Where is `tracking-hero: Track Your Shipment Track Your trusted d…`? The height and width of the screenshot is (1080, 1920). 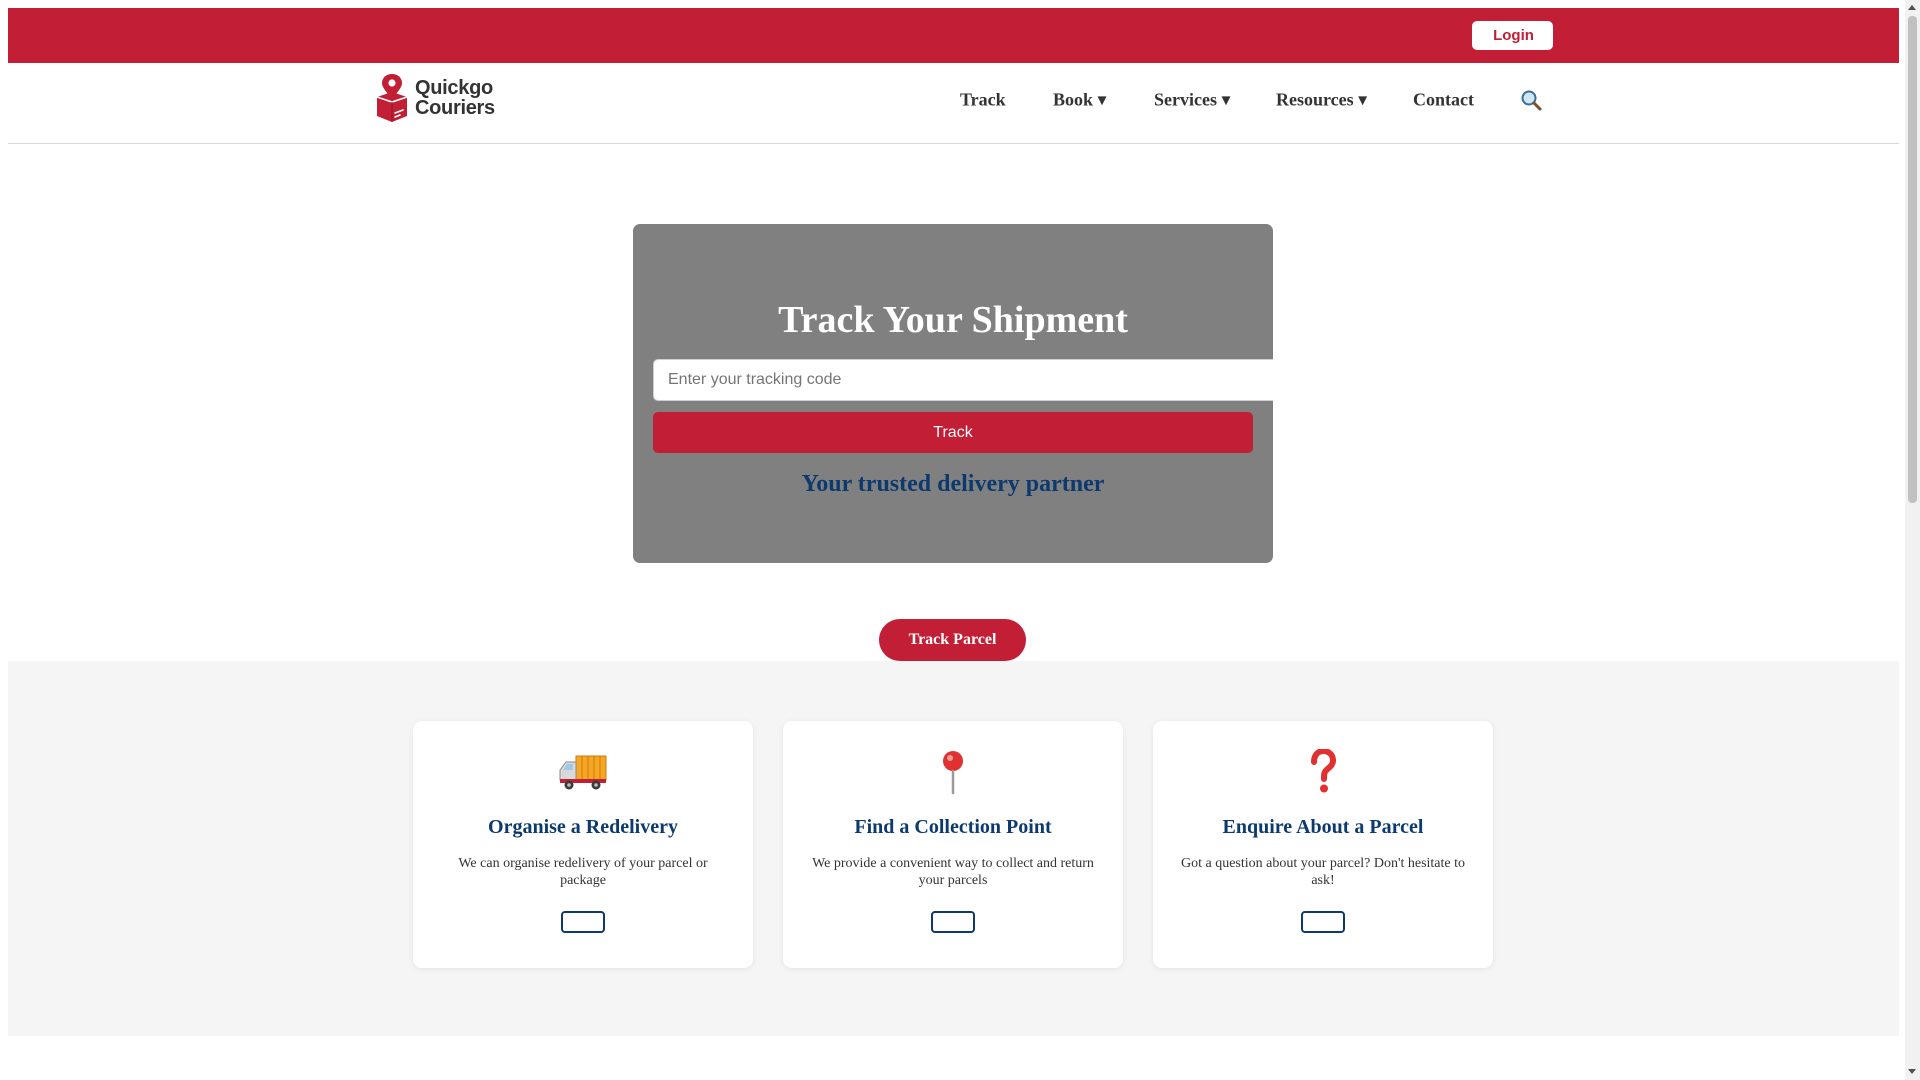 tracking-hero: Track Your Shipment Track Your trusted d… is located at coordinates (953, 393).